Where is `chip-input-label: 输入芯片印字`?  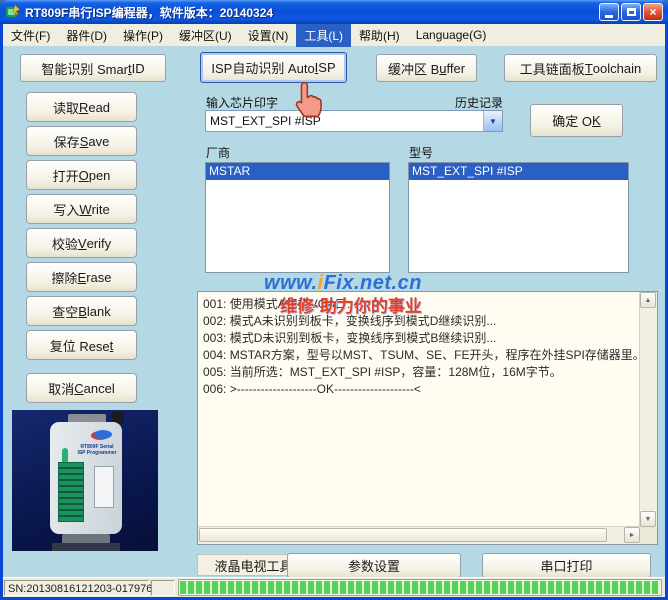 chip-input-label: 输入芯片印字 is located at coordinates (242, 103).